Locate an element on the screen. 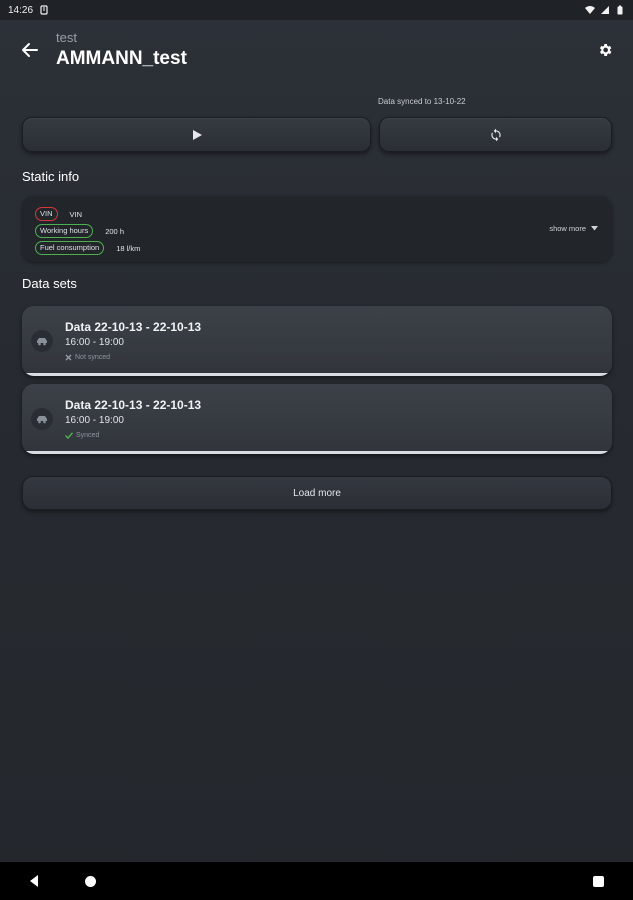 The width and height of the screenshot is (633, 900). play-icon is located at coordinates (197, 134).